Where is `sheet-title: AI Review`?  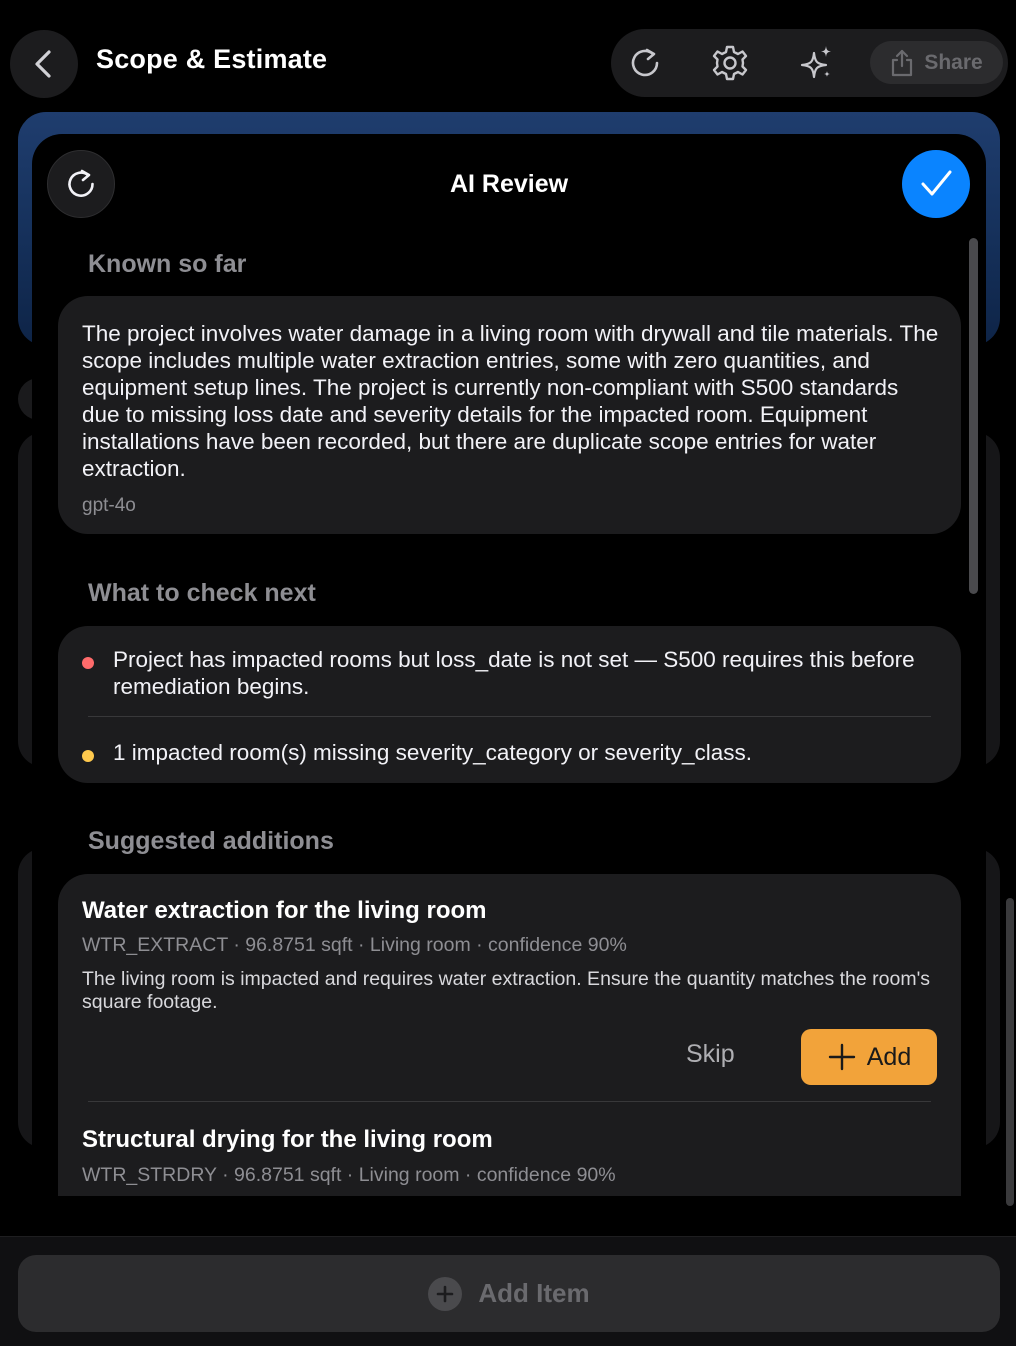 sheet-title: AI Review is located at coordinates (509, 184).